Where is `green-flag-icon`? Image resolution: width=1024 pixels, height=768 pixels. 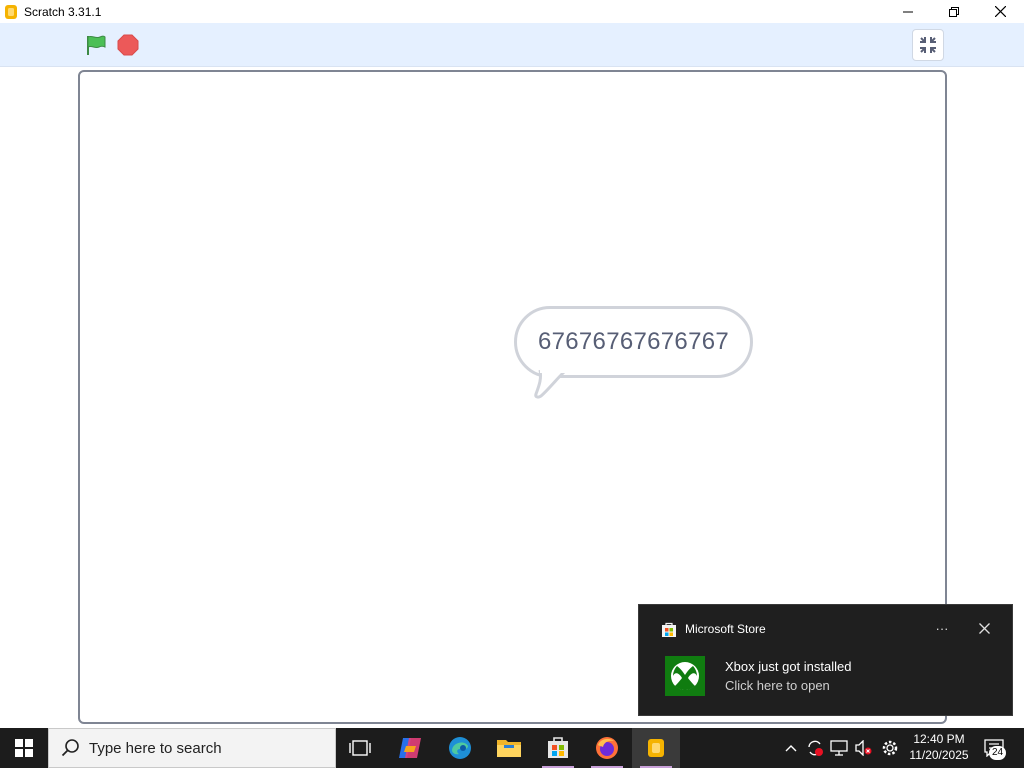 green-flag-icon is located at coordinates (96, 45).